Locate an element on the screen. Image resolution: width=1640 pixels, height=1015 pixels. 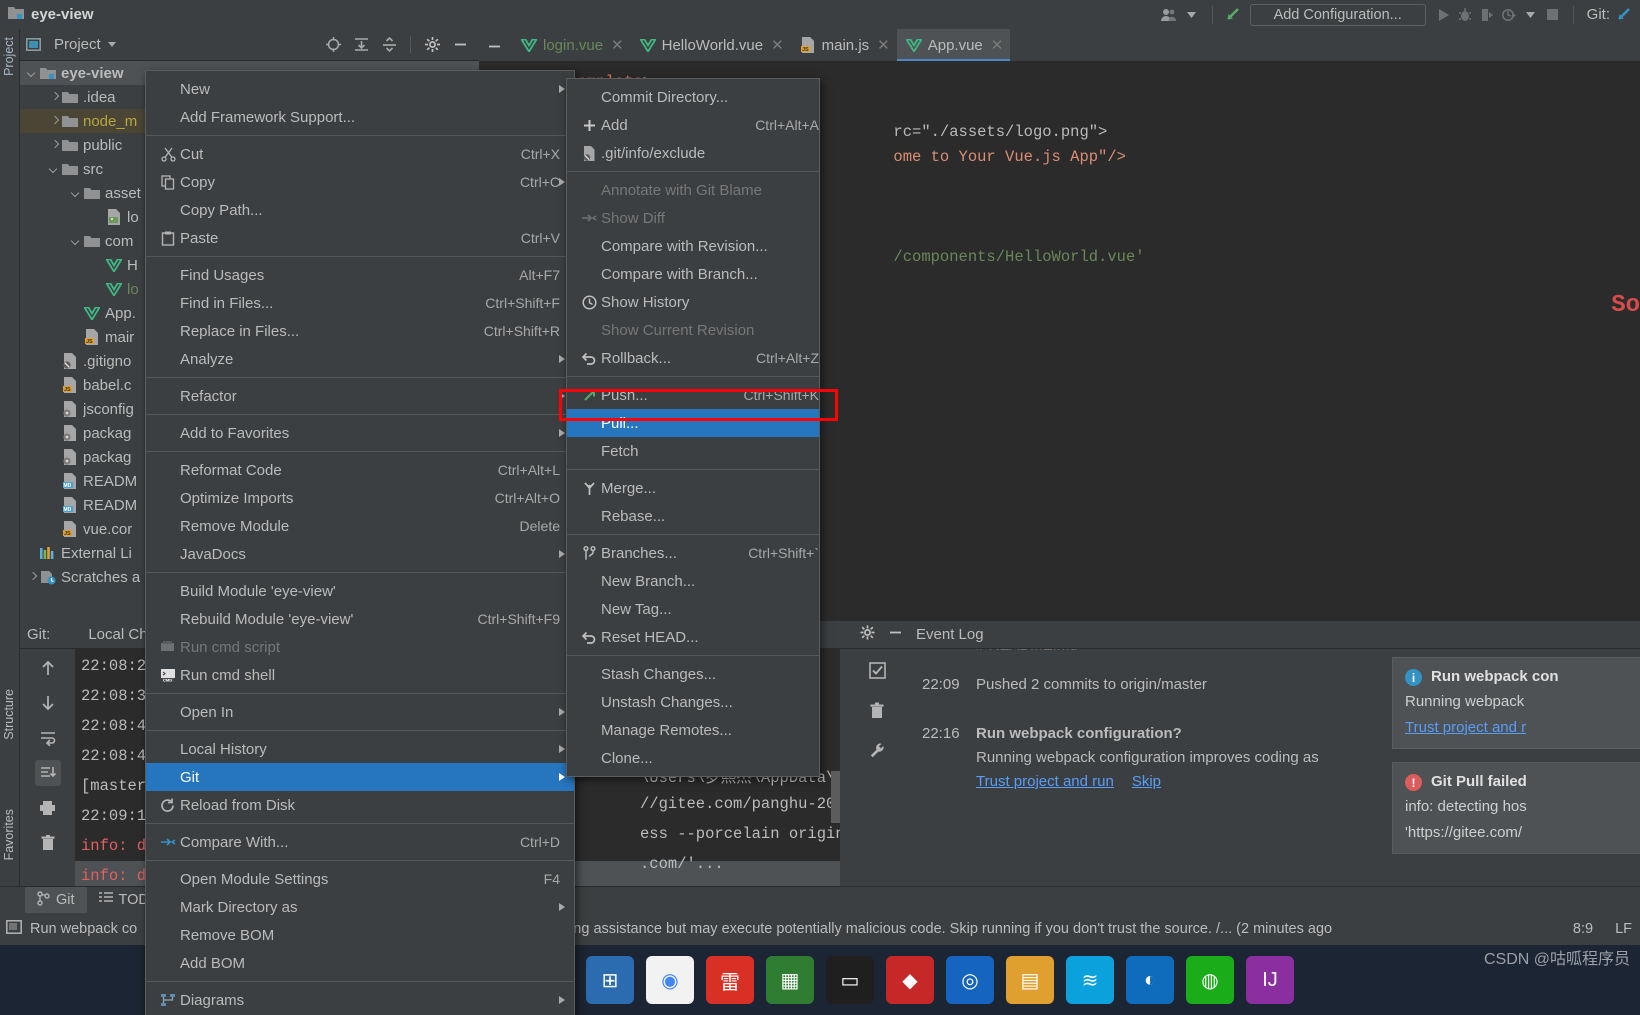
taskbar-start-icon: ⊞ is located at coordinates (610, 980).